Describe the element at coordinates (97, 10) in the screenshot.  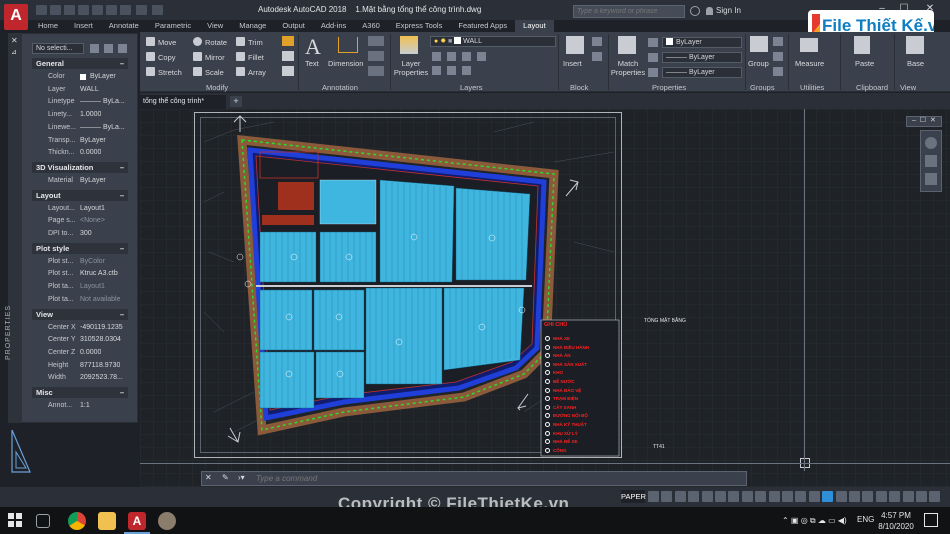
I see `web-mobile-icon` at that location.